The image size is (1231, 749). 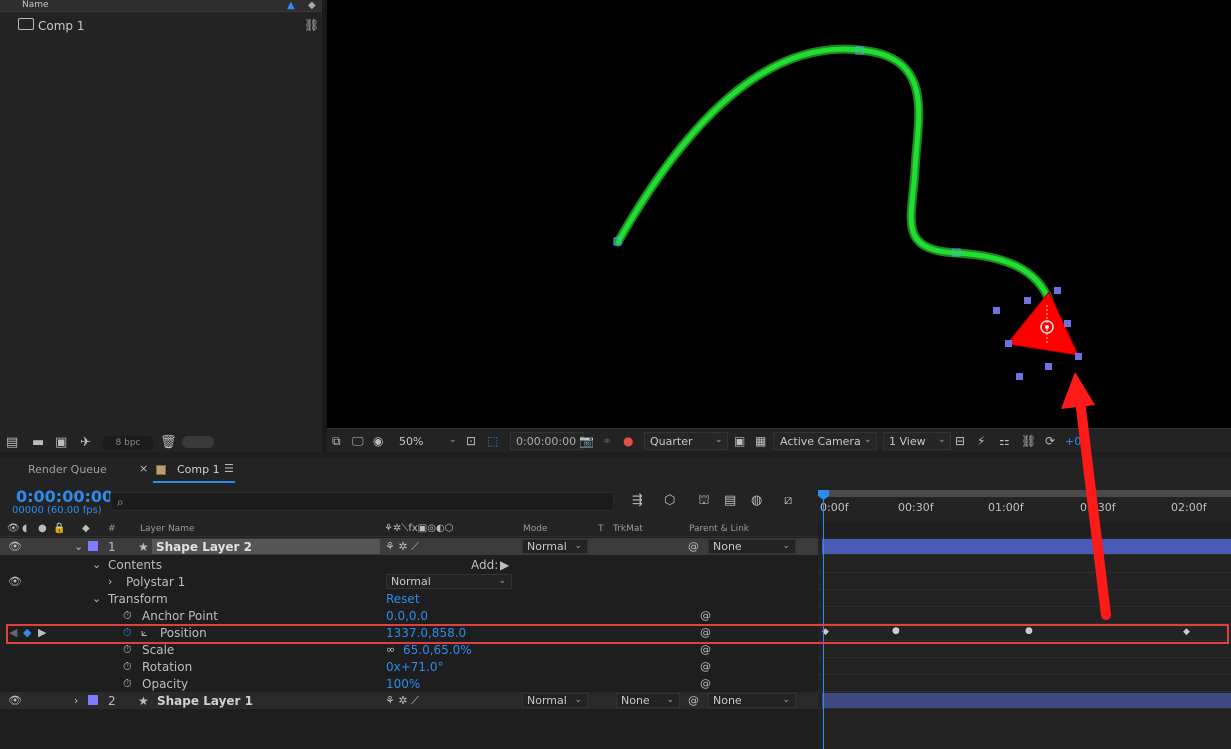 I want to click on trkmat-column: TrkMat, so click(x=628, y=529).